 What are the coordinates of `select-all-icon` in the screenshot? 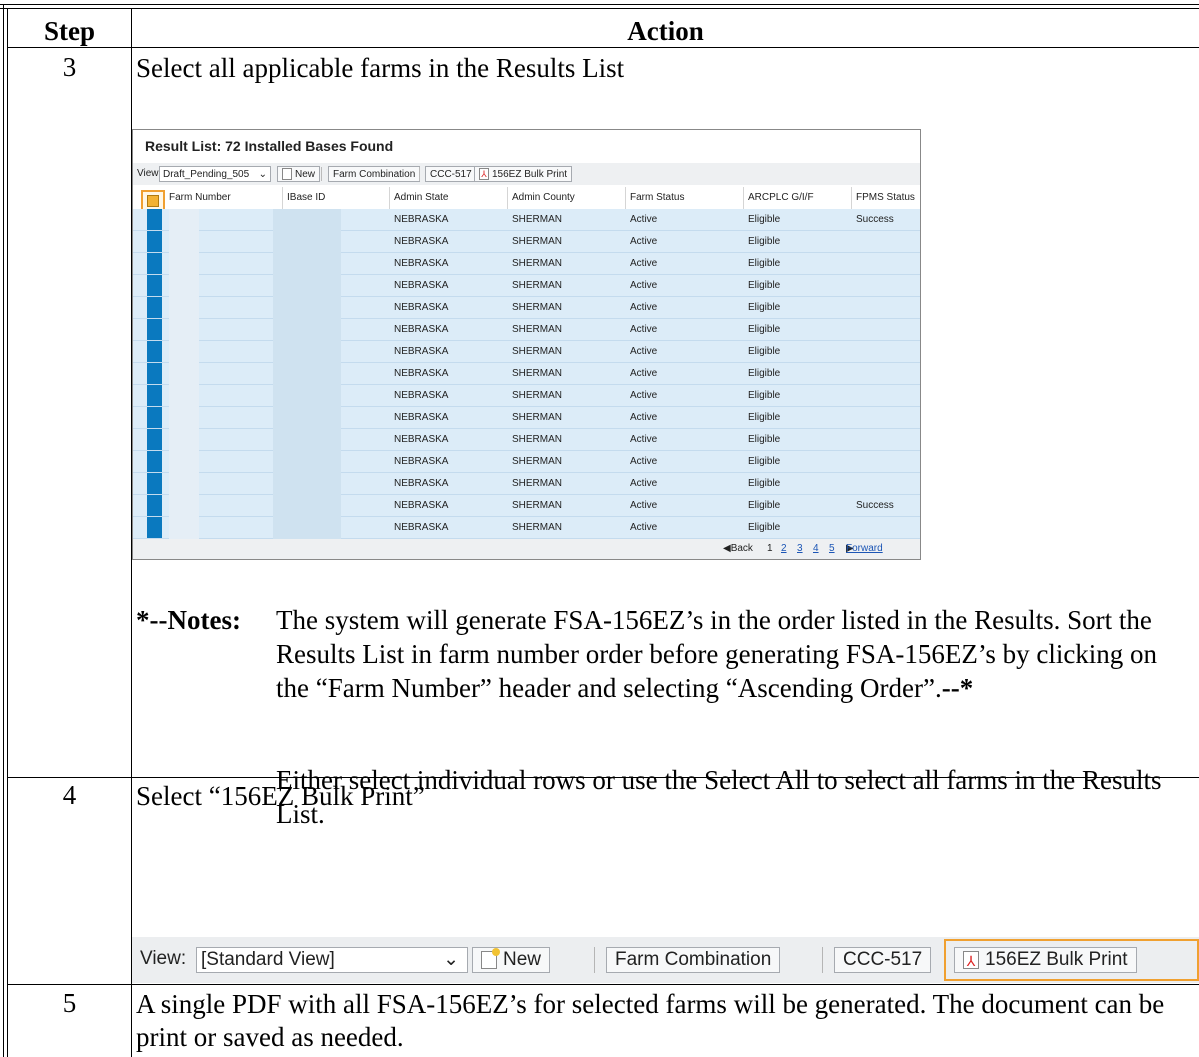 It's located at (153, 201).